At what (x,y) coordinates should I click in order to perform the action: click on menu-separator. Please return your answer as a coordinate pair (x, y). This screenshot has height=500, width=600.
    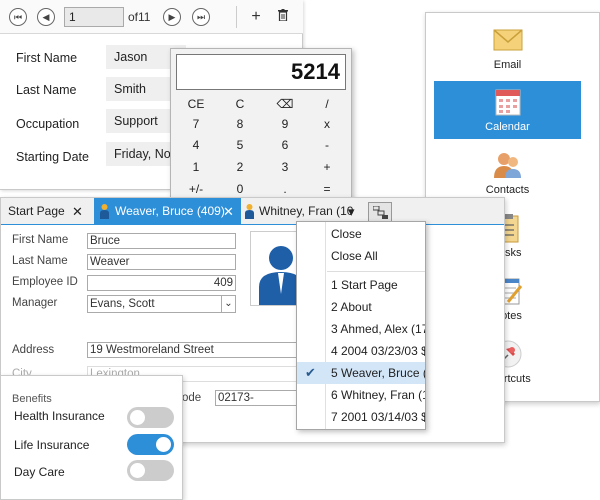
    Looking at the image, I should click on (376, 271).